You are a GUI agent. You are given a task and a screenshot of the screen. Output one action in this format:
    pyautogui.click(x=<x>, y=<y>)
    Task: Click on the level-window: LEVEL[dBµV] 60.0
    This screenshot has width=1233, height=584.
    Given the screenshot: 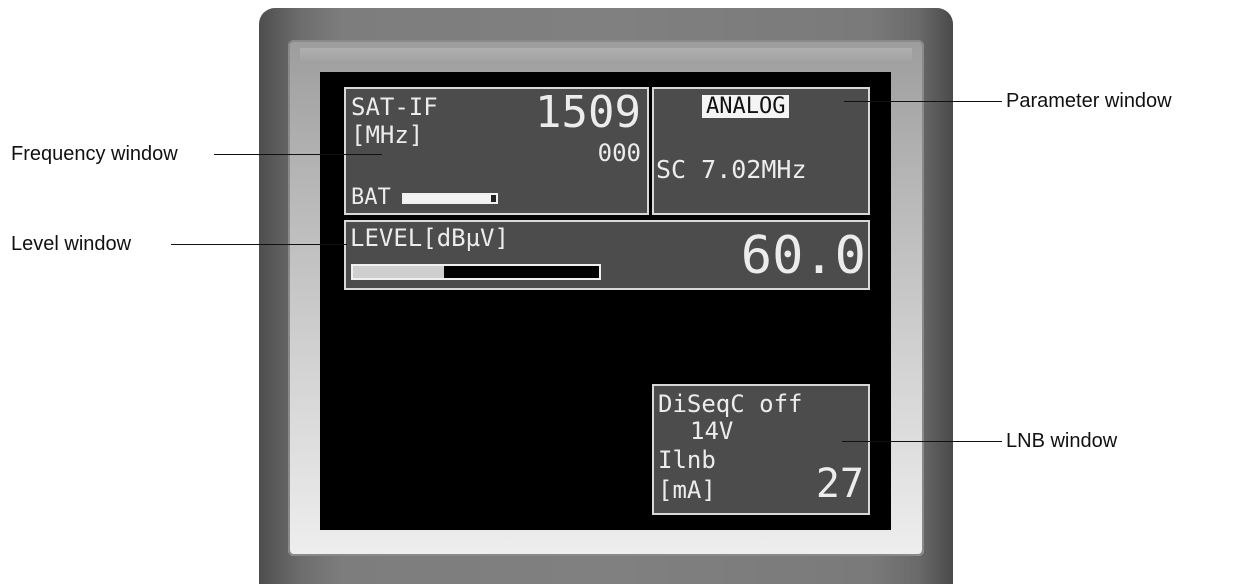 What is the action you would take?
    pyautogui.click(x=607, y=255)
    